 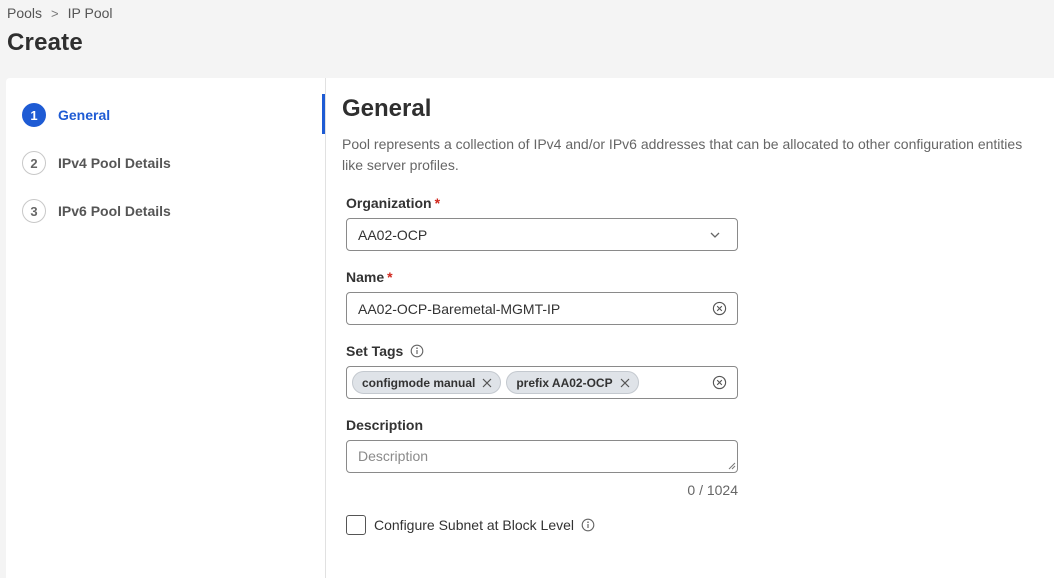 I want to click on name-label: Name *, so click(x=369, y=277).